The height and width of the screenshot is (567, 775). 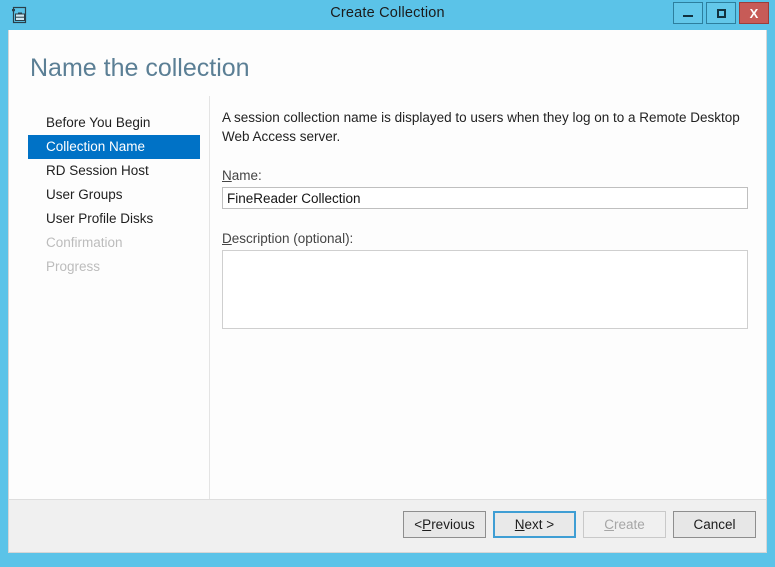 I want to click on sidebar-item-confirmation: Confirmation, so click(x=114, y=243).